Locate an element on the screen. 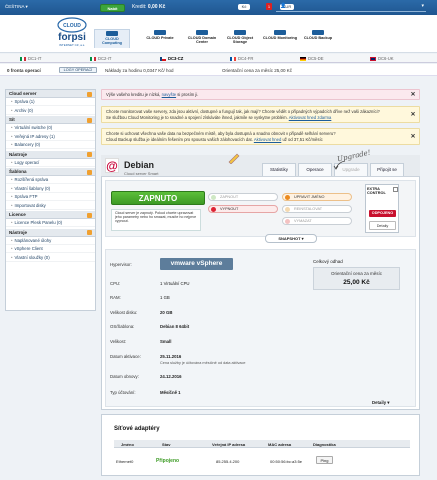 This screenshot has height=480, width=437. stop-button: VYPNOUT is located at coordinates (243, 209).